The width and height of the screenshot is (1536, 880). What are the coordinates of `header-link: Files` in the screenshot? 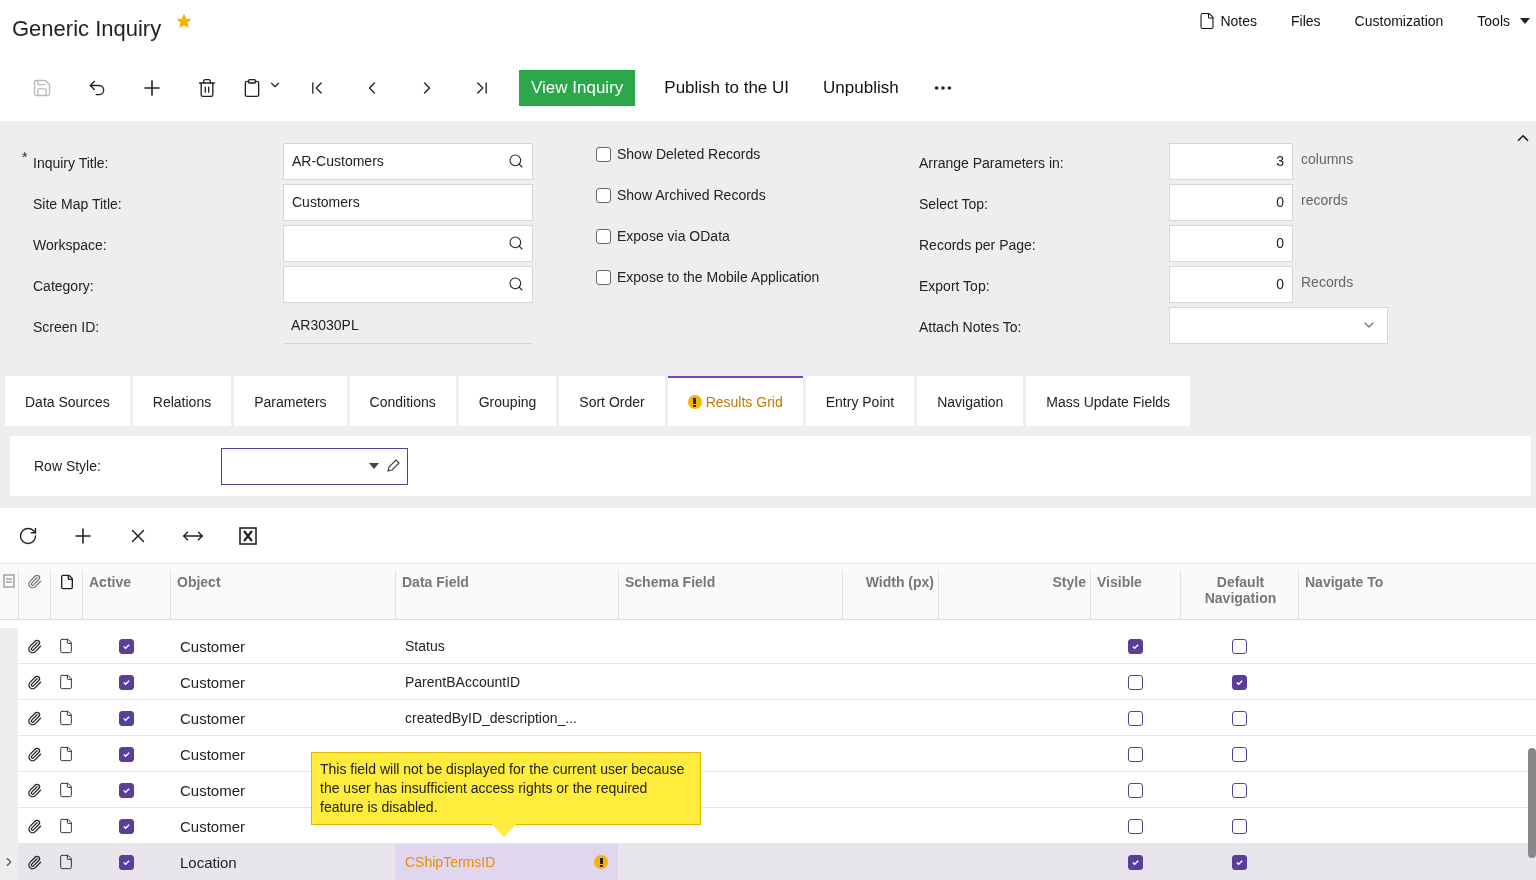 It's located at (1306, 21).